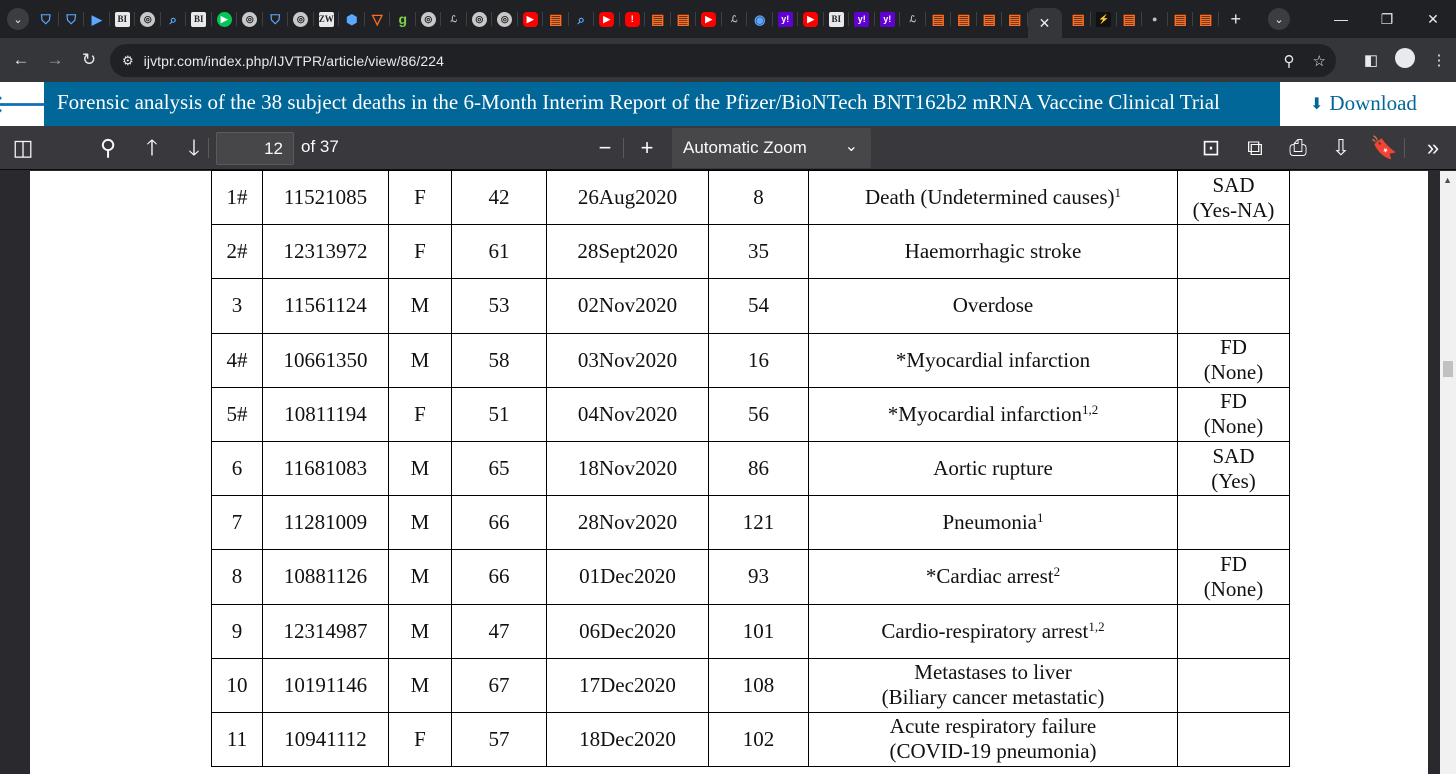 Image resolution: width=1456 pixels, height=774 pixels. I want to click on tools-menu-icon: », so click(1433, 148).